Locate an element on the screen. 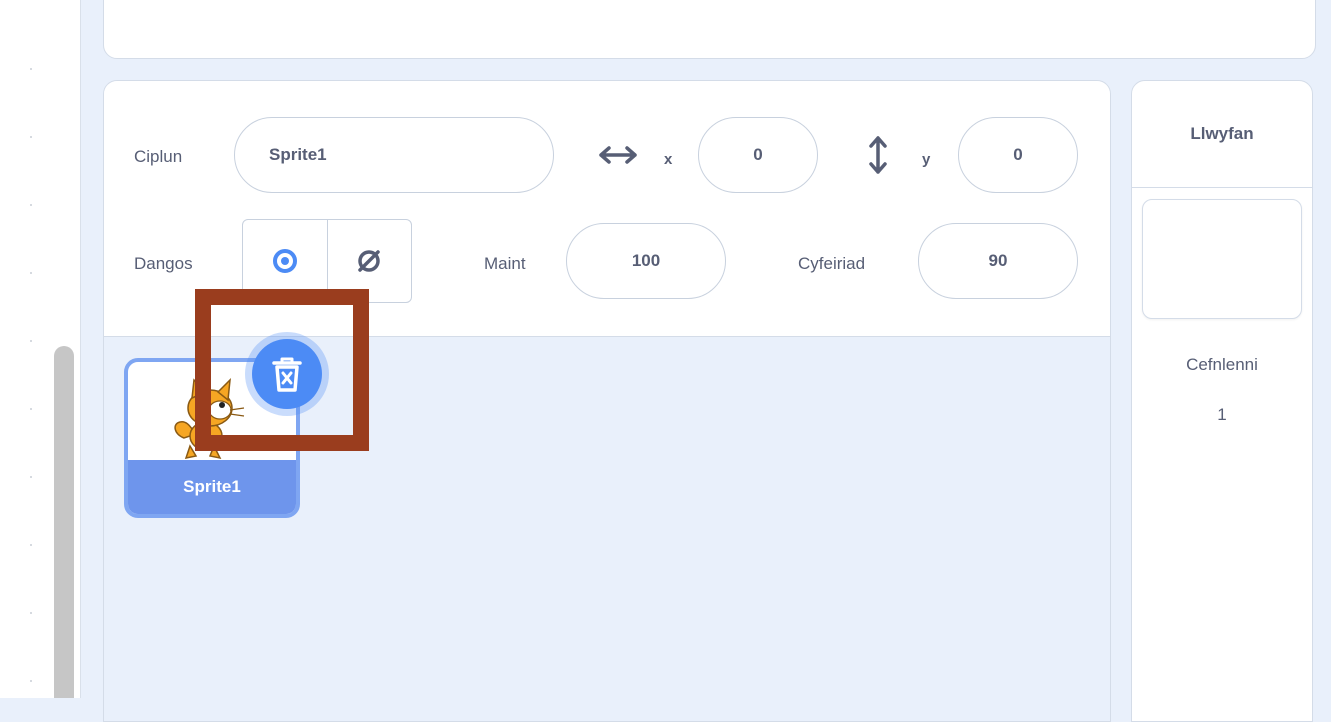 The width and height of the screenshot is (1331, 722). show-label: Dangos is located at coordinates (163, 263).